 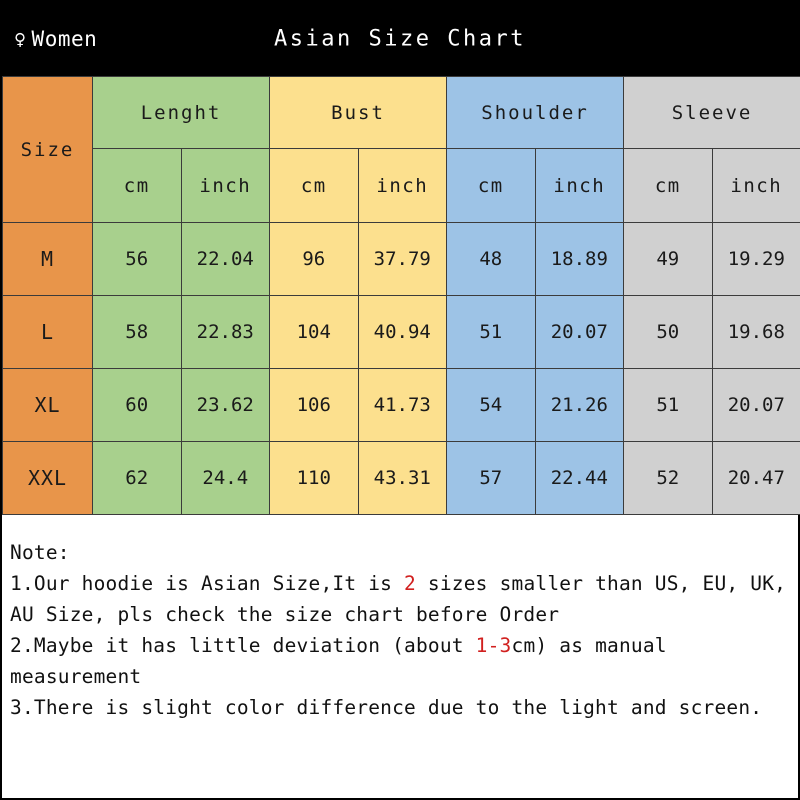 I want to click on cell-shoulder-inch: 20.07, so click(x=579, y=332).